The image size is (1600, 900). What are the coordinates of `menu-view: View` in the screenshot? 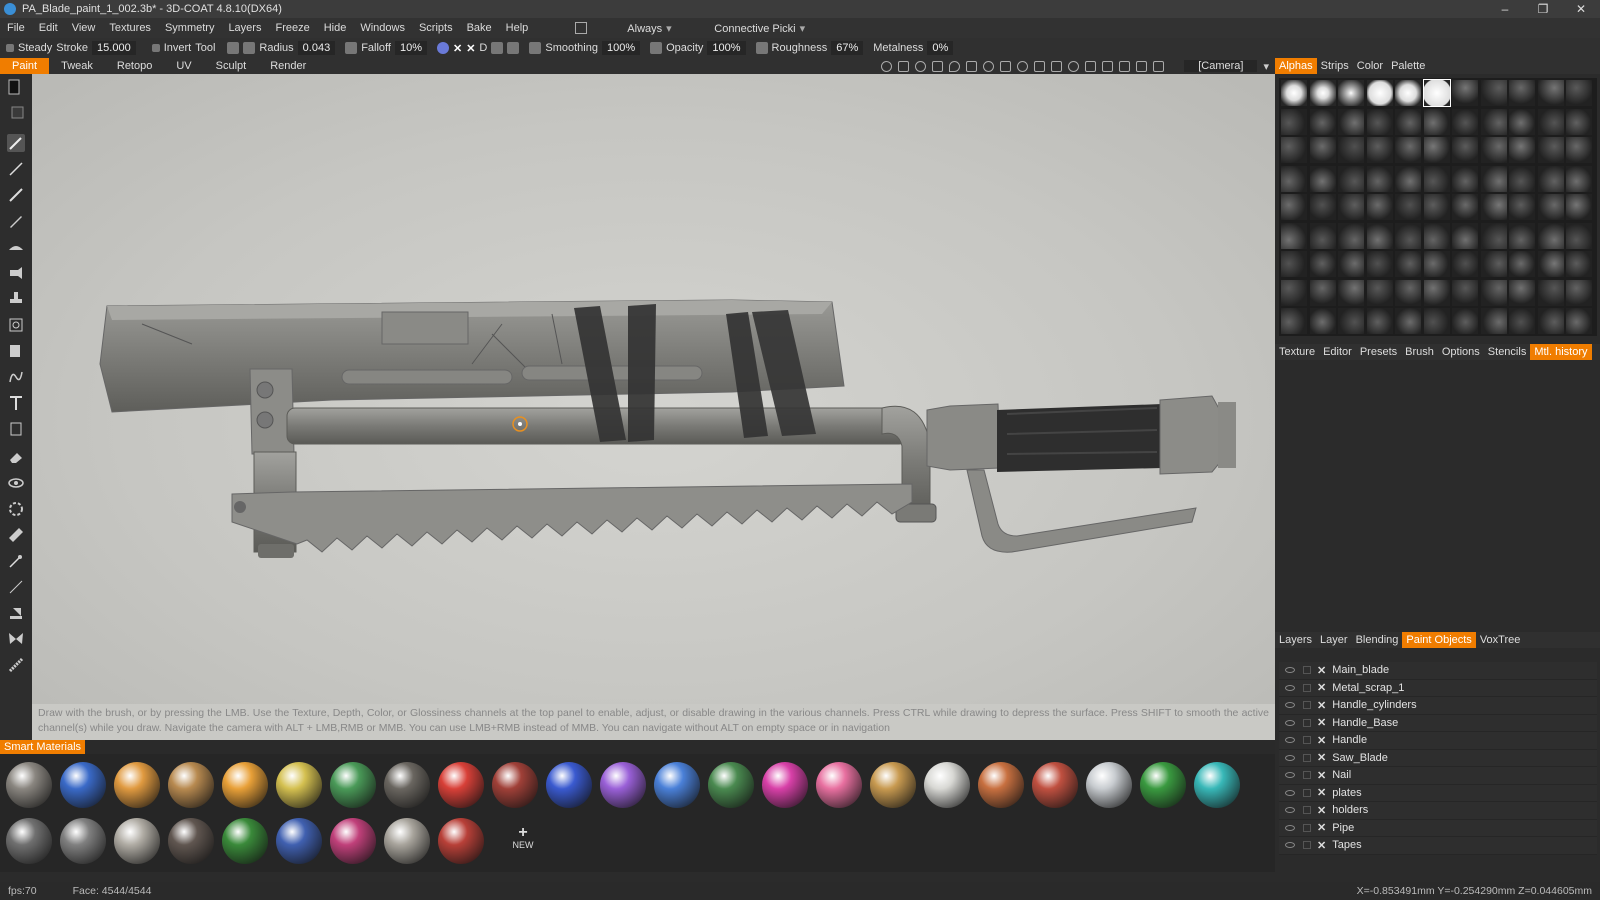 It's located at (84, 28).